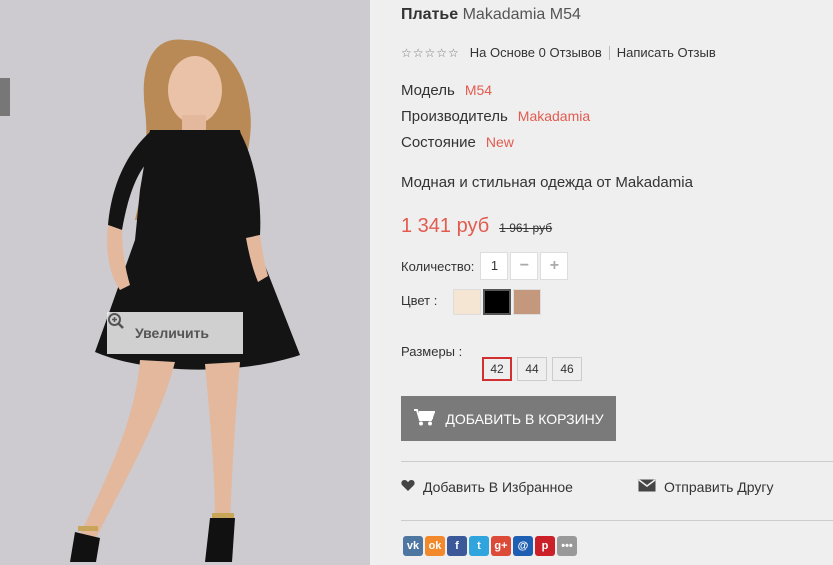 This screenshot has width=833, height=565. What do you see at coordinates (5, 97) in the screenshot?
I see `gallery-prev-tab` at bounding box center [5, 97].